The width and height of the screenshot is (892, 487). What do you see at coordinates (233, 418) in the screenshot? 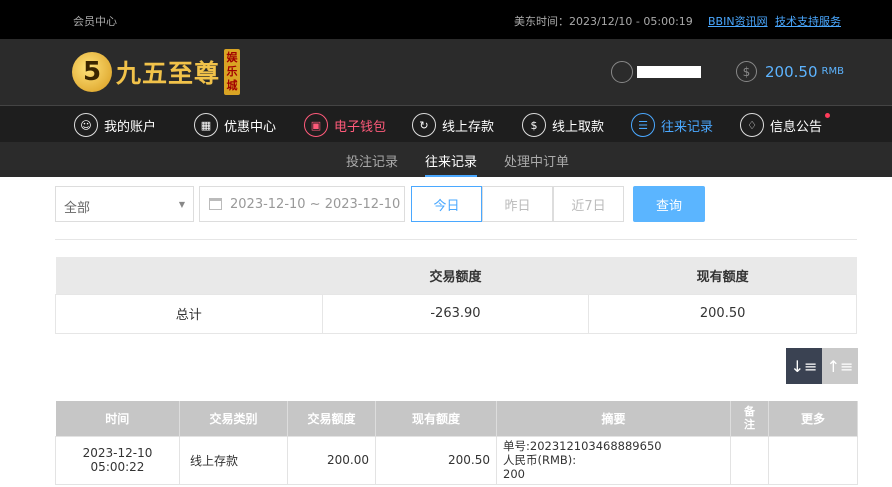
I see `col-category: 交易类别` at bounding box center [233, 418].